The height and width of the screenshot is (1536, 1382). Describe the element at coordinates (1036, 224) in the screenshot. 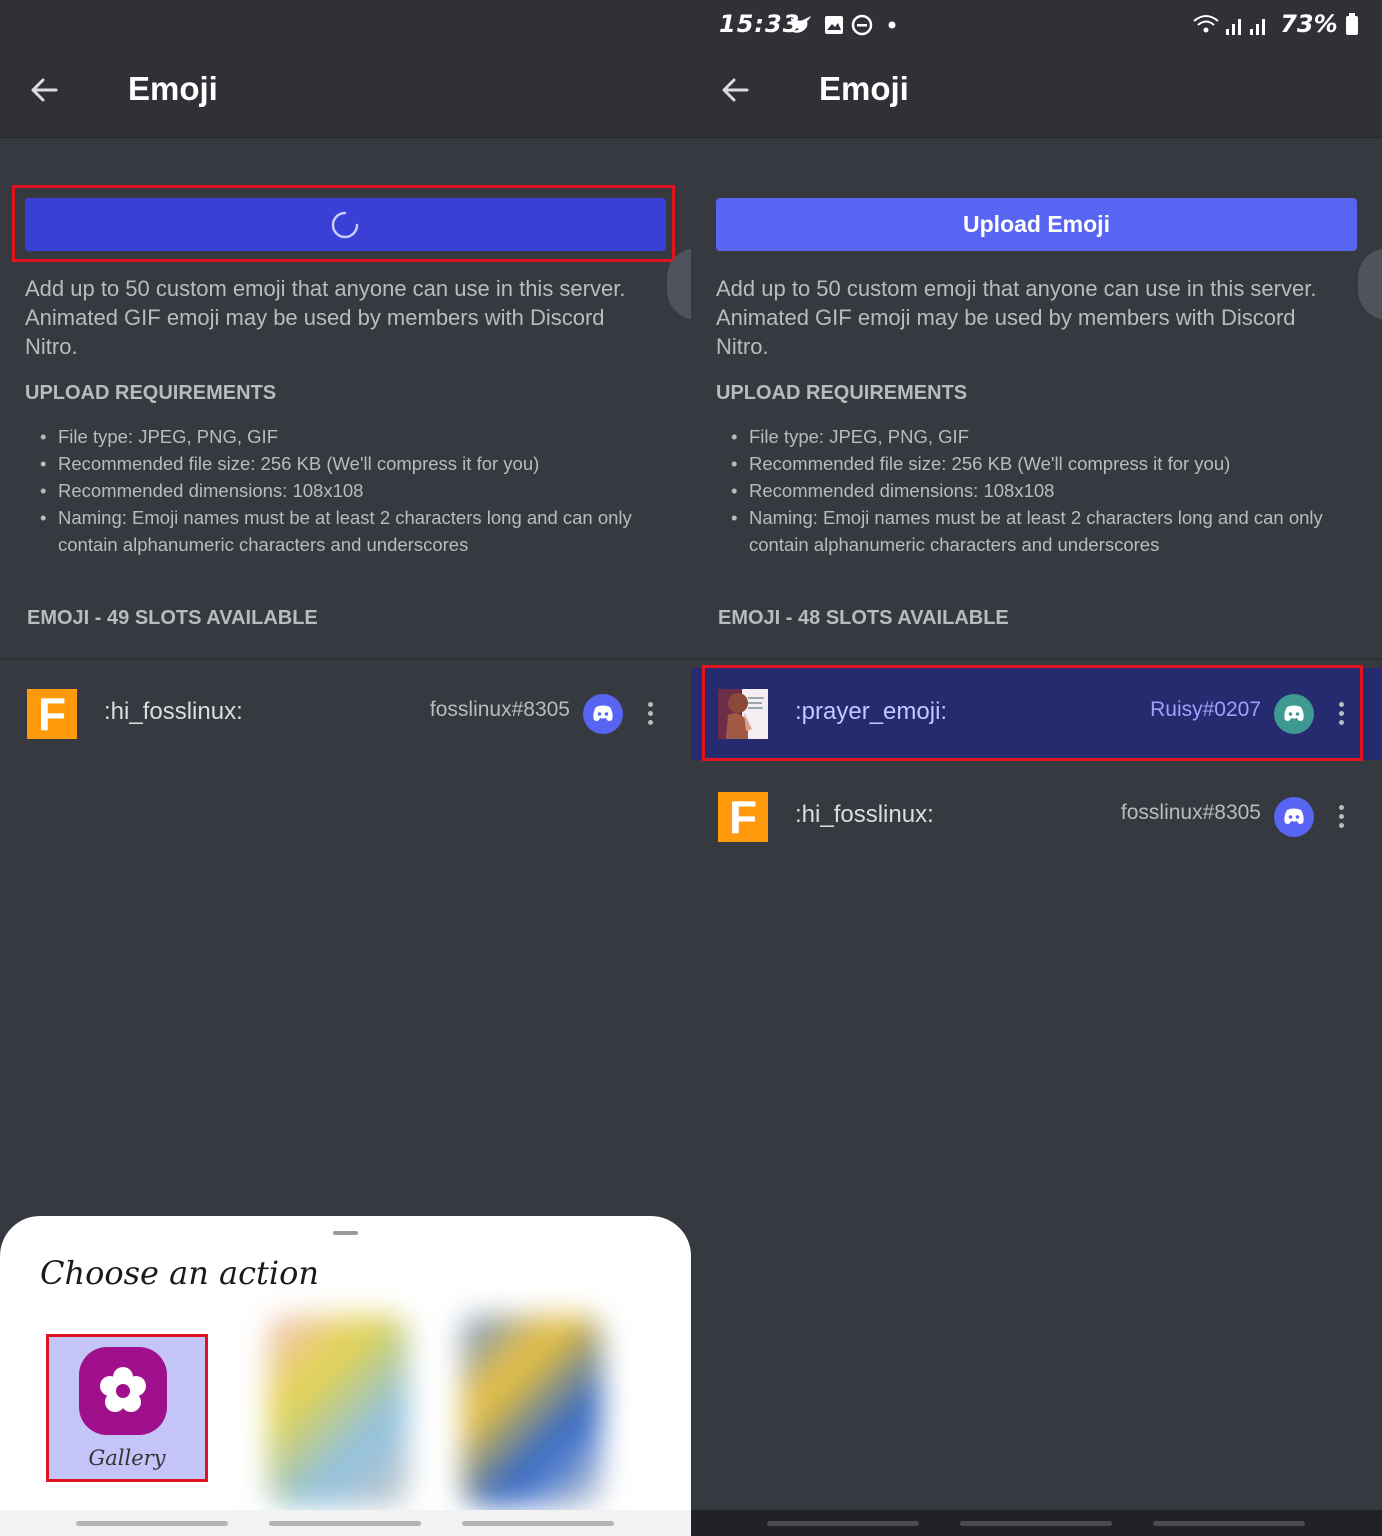

I see `upload-emoji-button: Upload Emoji` at that location.